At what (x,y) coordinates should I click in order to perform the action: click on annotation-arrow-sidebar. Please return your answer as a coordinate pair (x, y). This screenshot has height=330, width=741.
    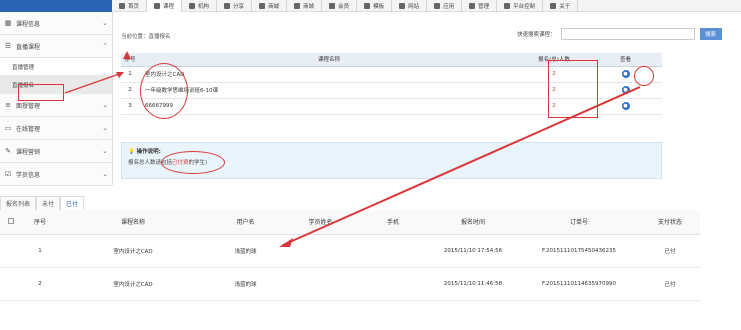
    Looking at the image, I should click on (93, 83).